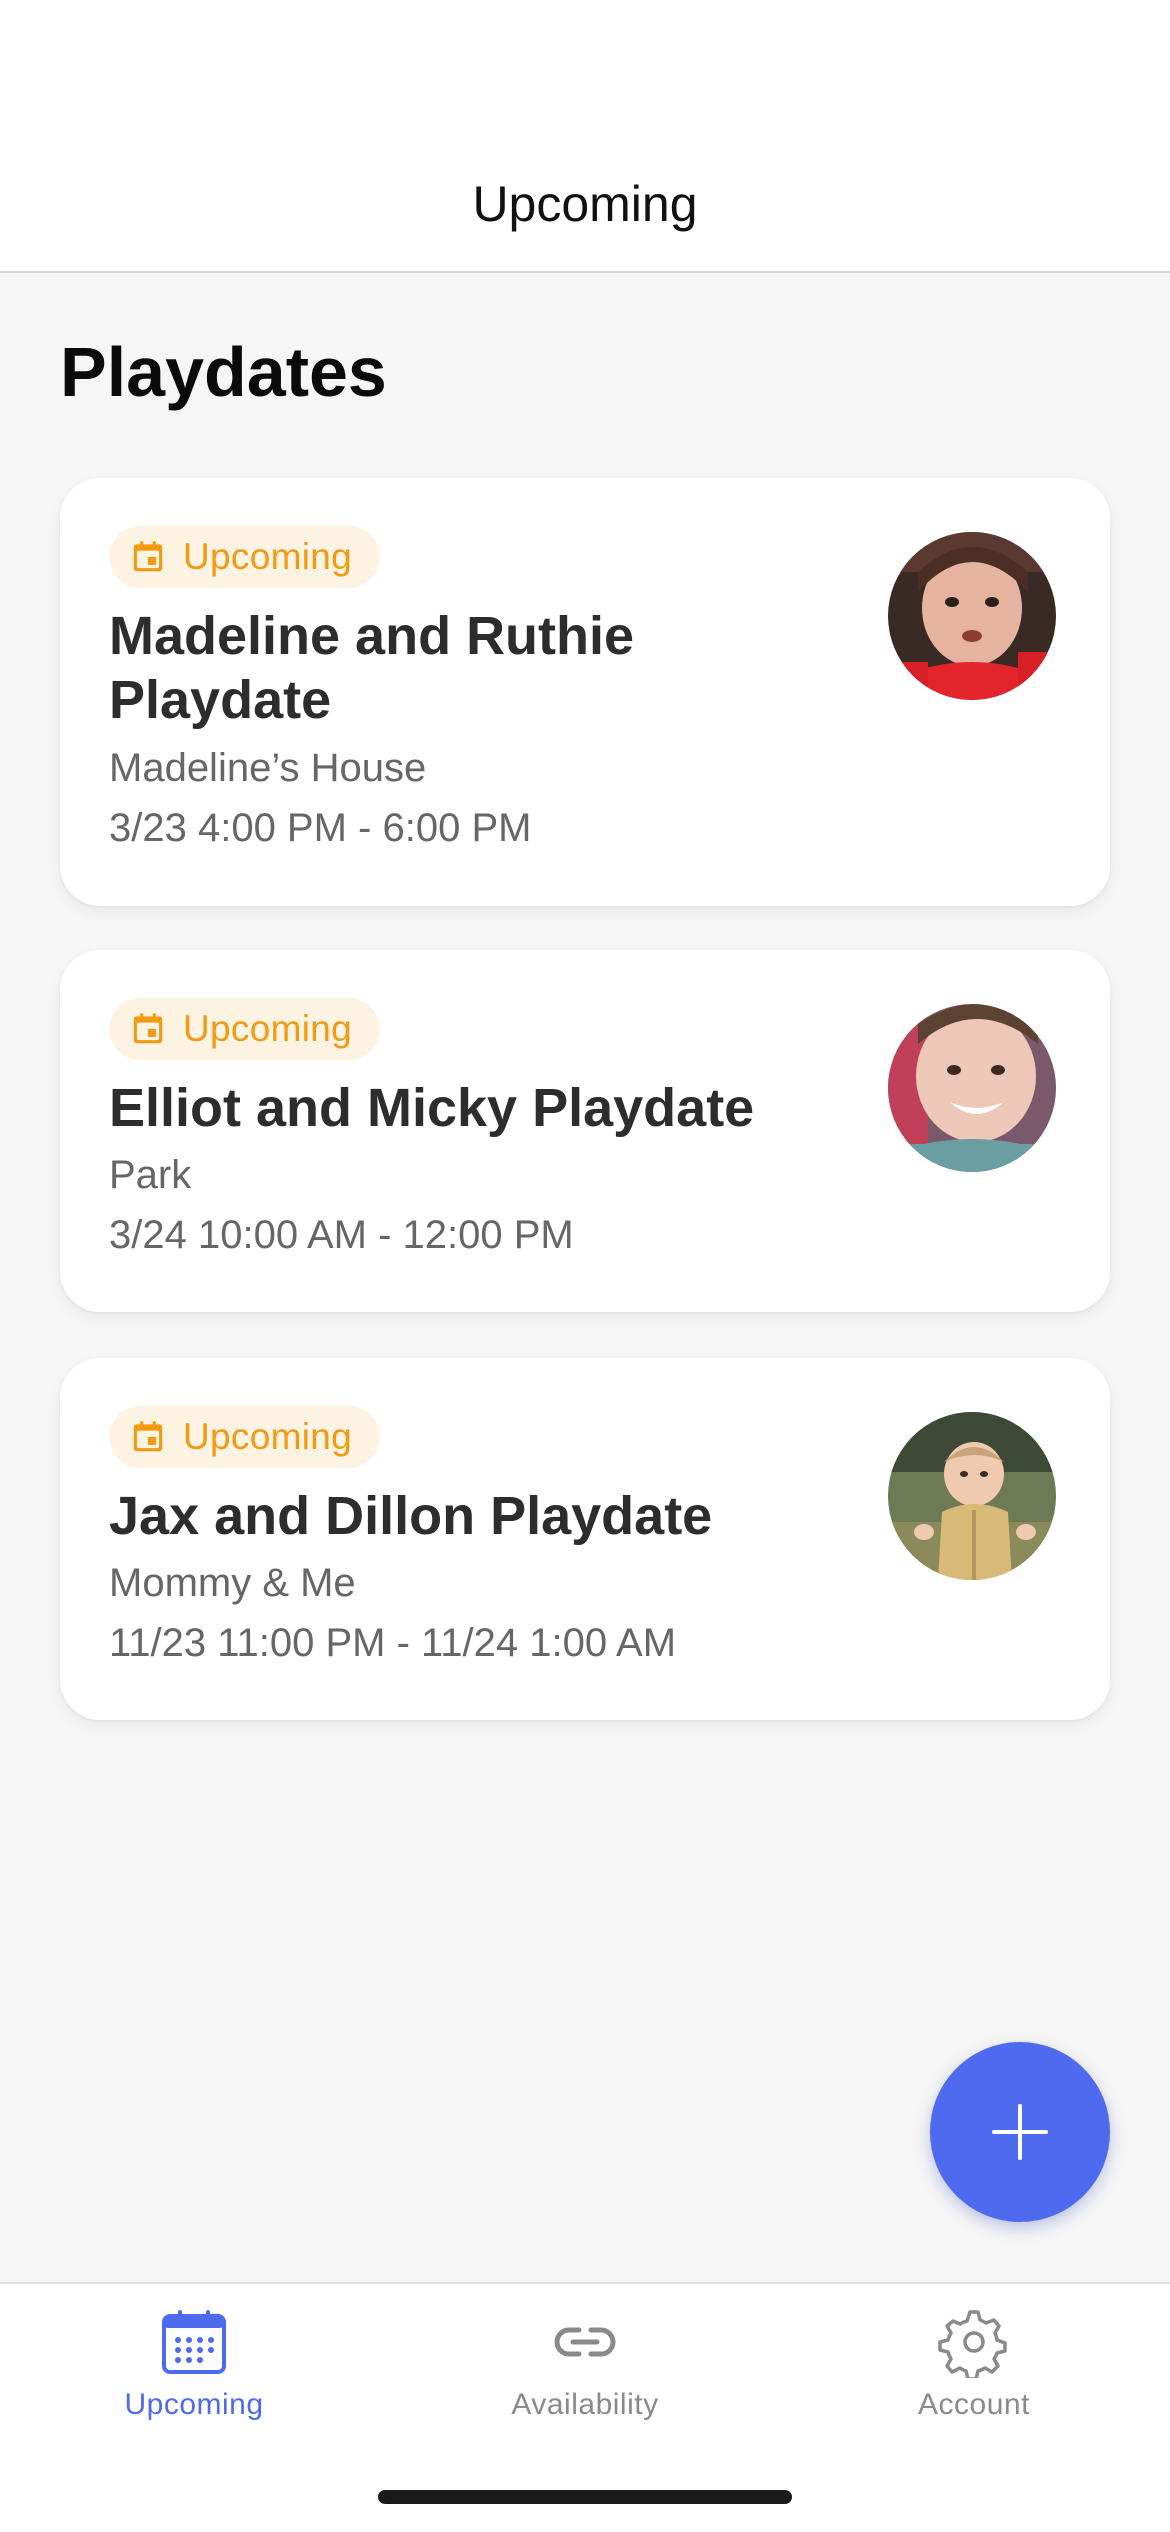 The image size is (1170, 2532). I want to click on playdate-title: Madeline and Ruthie Playdate, so click(372, 668).